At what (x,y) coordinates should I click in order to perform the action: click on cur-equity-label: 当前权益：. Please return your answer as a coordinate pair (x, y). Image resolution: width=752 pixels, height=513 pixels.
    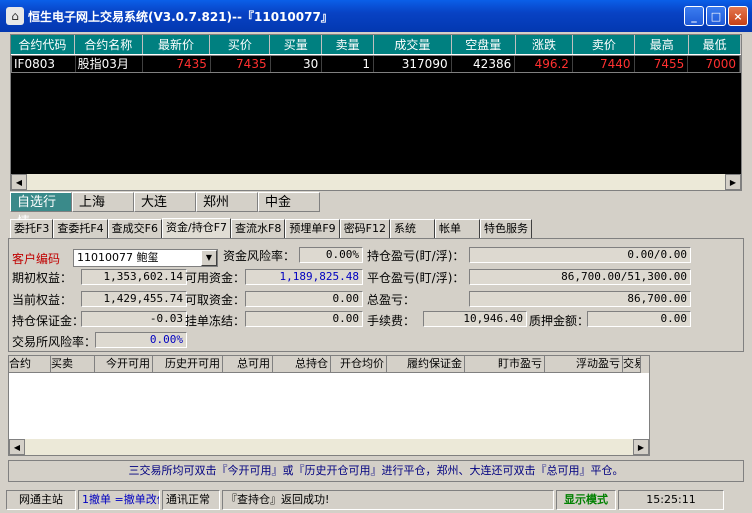
    Looking at the image, I should click on (42, 300).